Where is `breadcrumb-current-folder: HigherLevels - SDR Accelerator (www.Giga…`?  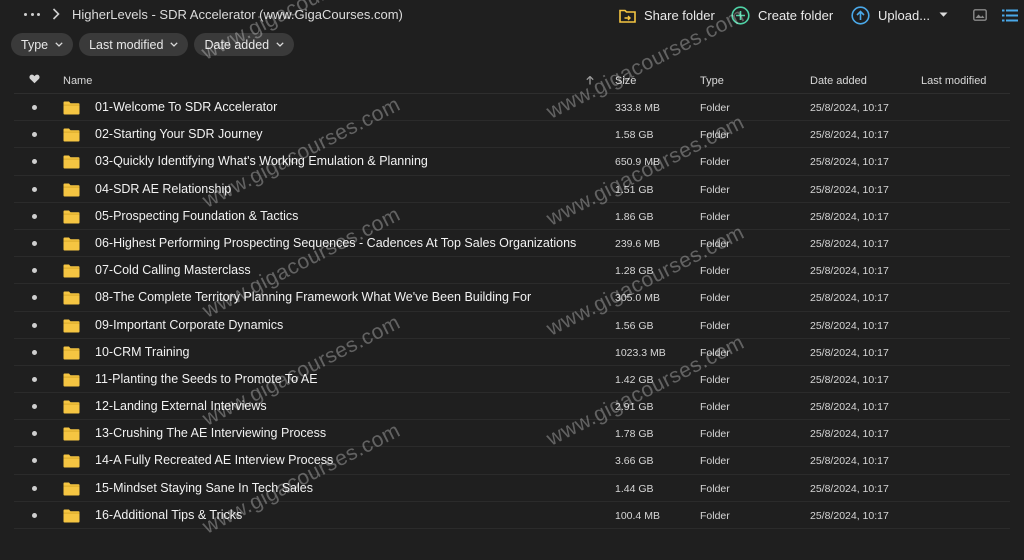
breadcrumb-current-folder: HigherLevels - SDR Accelerator (www.Giga… is located at coordinates (237, 14).